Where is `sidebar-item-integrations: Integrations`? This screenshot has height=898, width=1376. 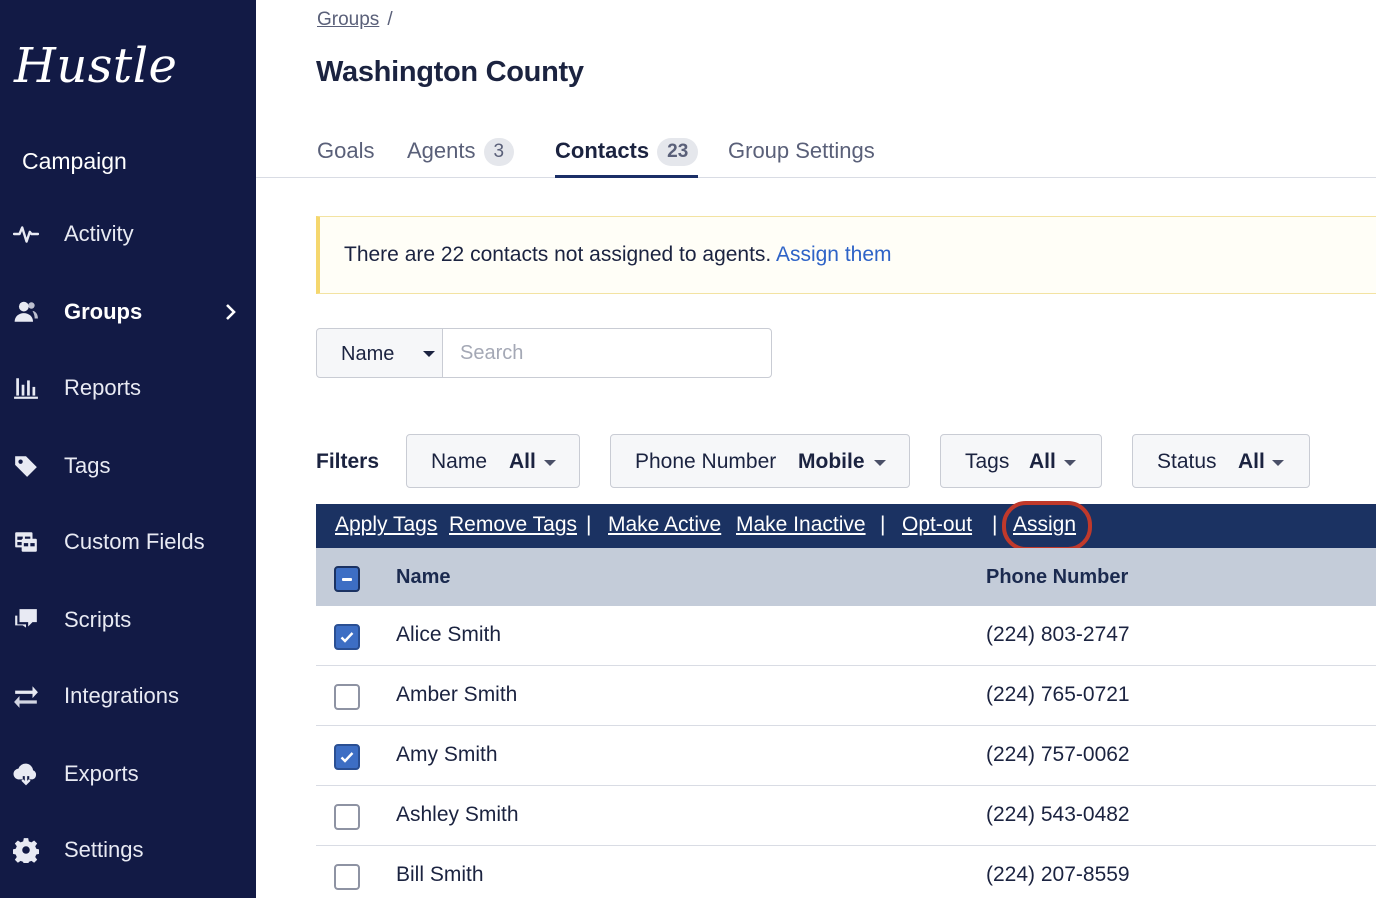 sidebar-item-integrations: Integrations is located at coordinates (128, 696).